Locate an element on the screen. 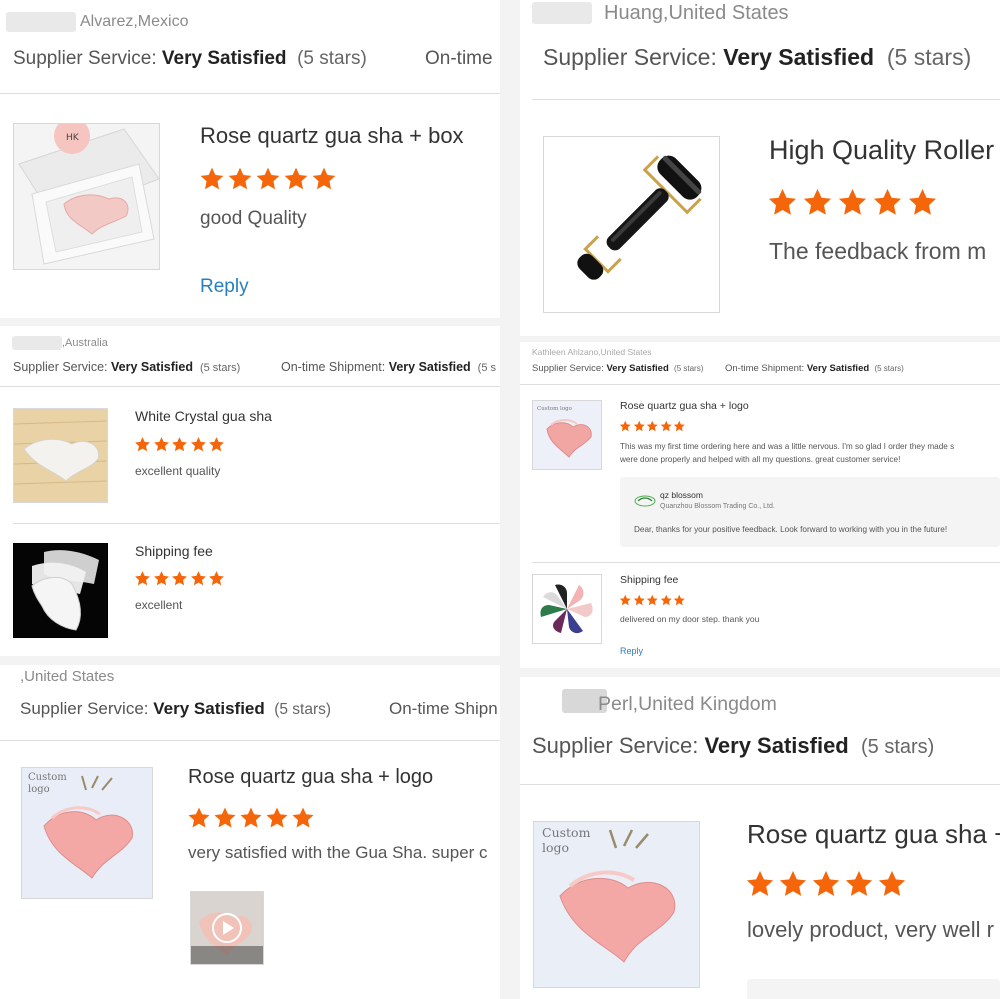 The width and height of the screenshot is (1000, 999). review-text: good Quality is located at coordinates (253, 218).